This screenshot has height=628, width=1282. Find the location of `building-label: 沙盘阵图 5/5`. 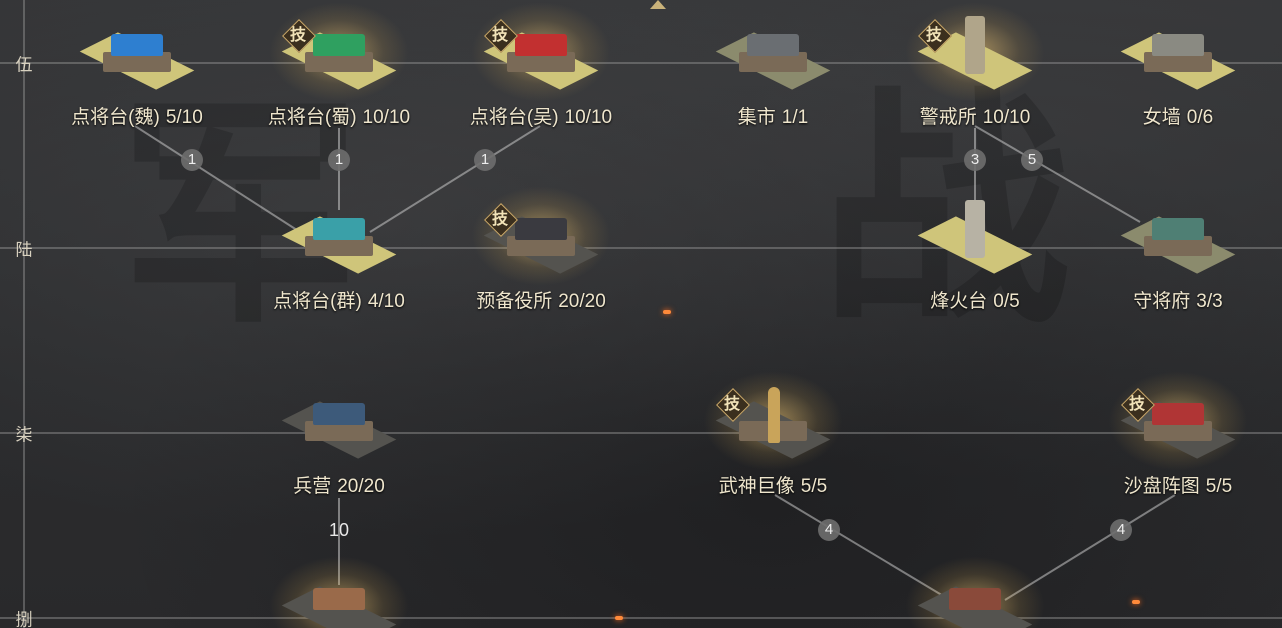

building-label: 沙盘阵图 5/5 is located at coordinates (1178, 484).